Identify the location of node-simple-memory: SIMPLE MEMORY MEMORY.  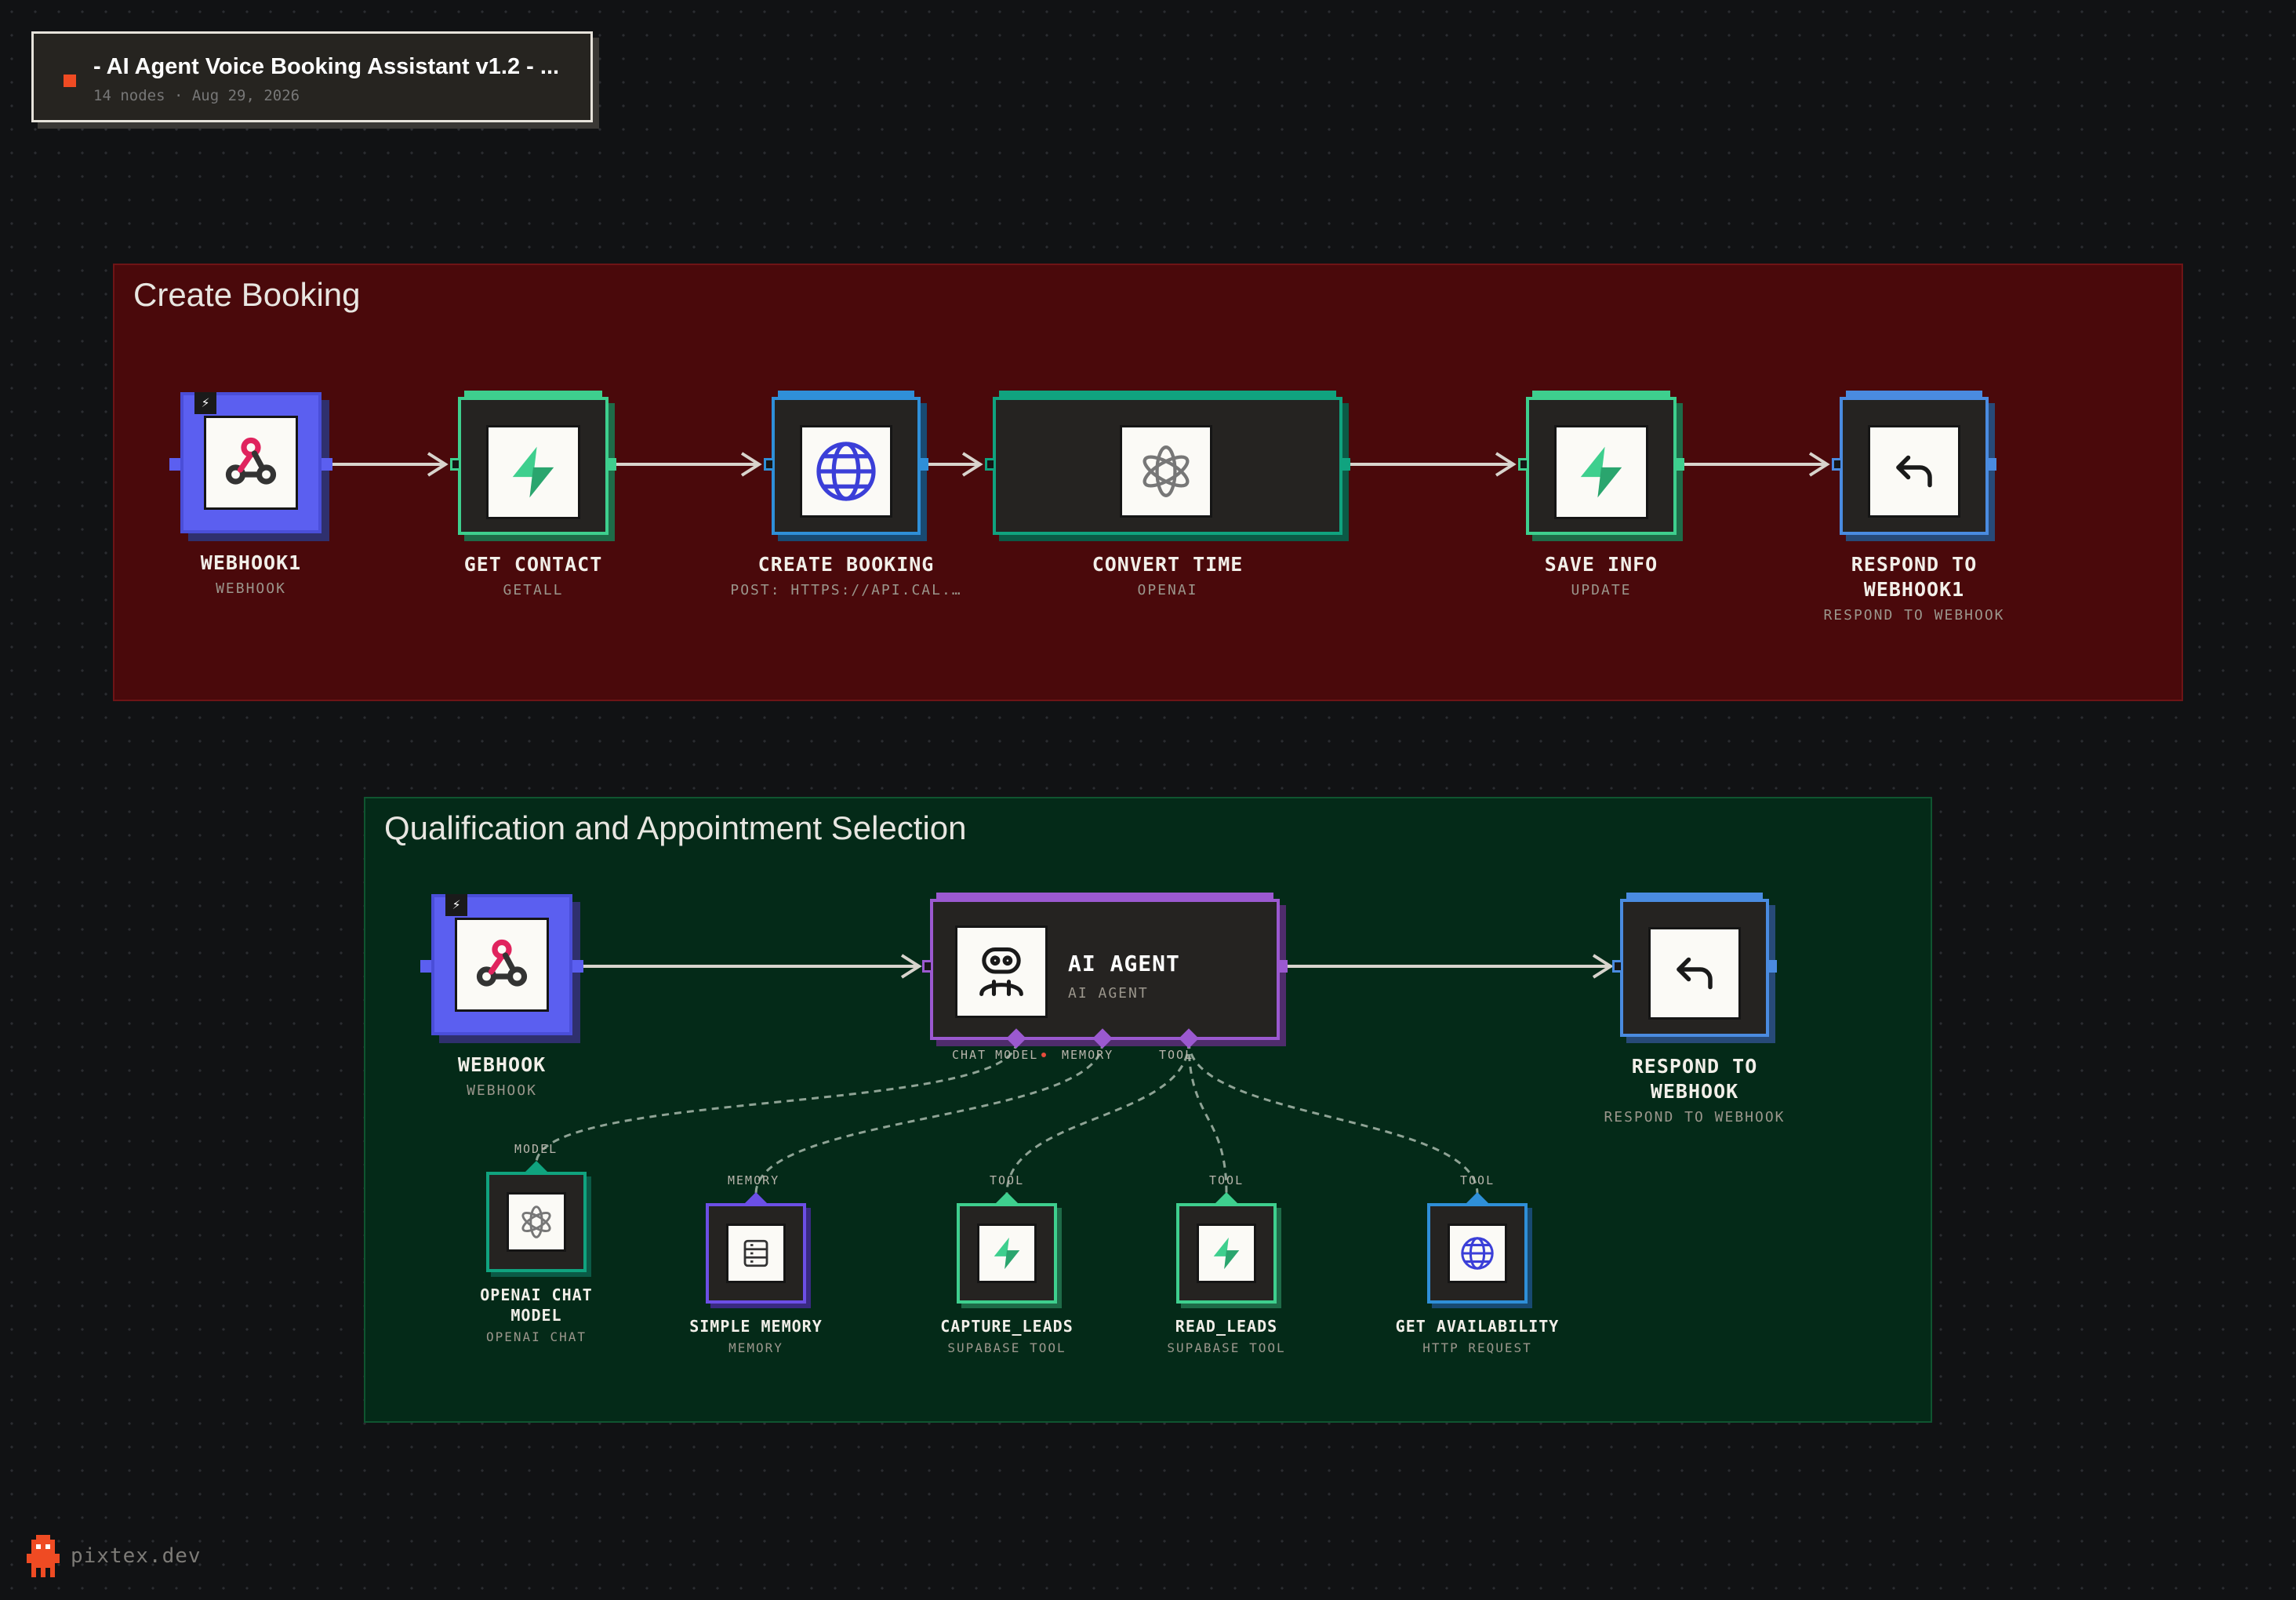
(755, 1279).